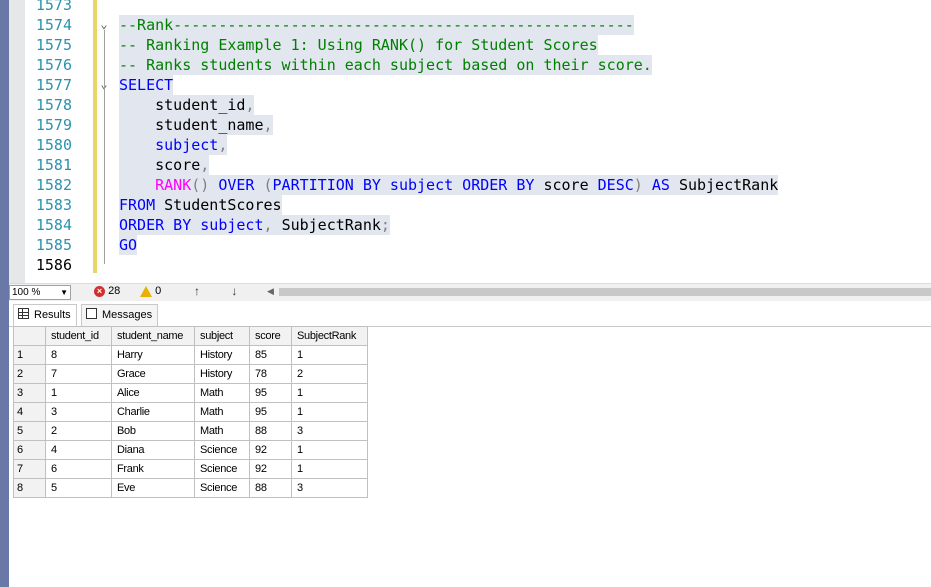 The image size is (931, 587). Describe the element at coordinates (29, 374) in the screenshot. I see `row-number: 2` at that location.